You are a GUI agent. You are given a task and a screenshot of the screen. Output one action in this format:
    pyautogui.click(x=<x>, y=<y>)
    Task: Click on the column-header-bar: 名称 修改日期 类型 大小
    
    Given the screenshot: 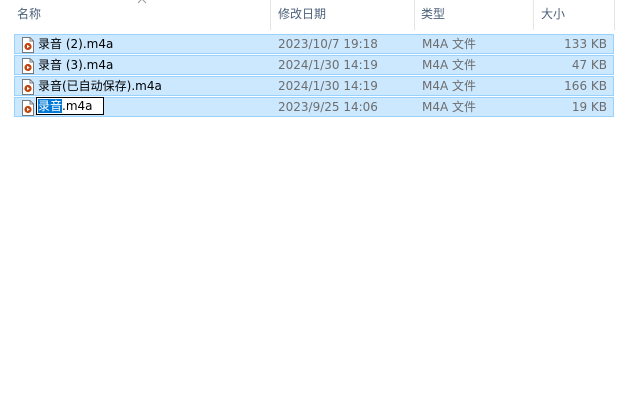 What is the action you would take?
    pyautogui.click(x=320, y=15)
    